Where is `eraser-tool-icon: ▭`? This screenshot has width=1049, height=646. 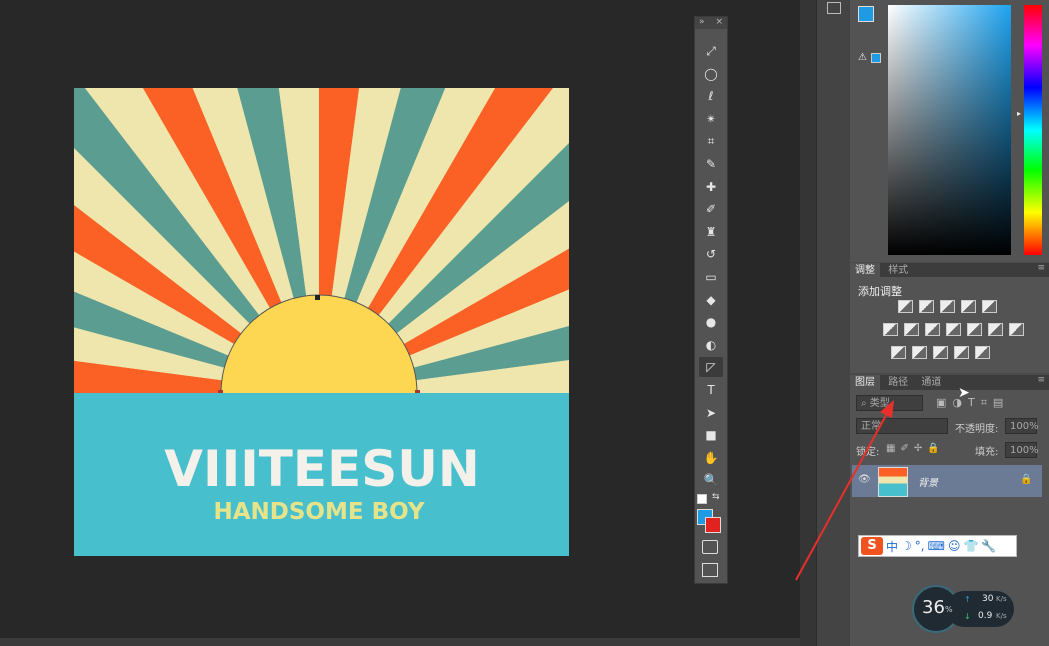 eraser-tool-icon: ▭ is located at coordinates (711, 277).